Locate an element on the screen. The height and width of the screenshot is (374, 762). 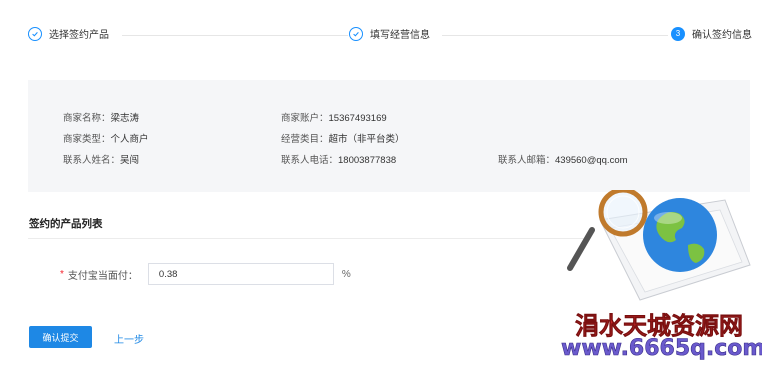
field-label: 联系人电话： is located at coordinates (310, 160).